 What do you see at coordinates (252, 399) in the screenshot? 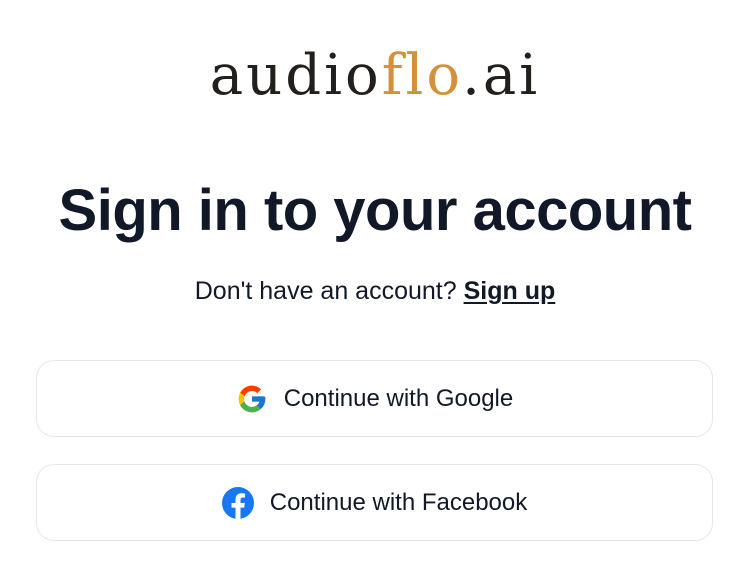
I see `google-icon` at bounding box center [252, 399].